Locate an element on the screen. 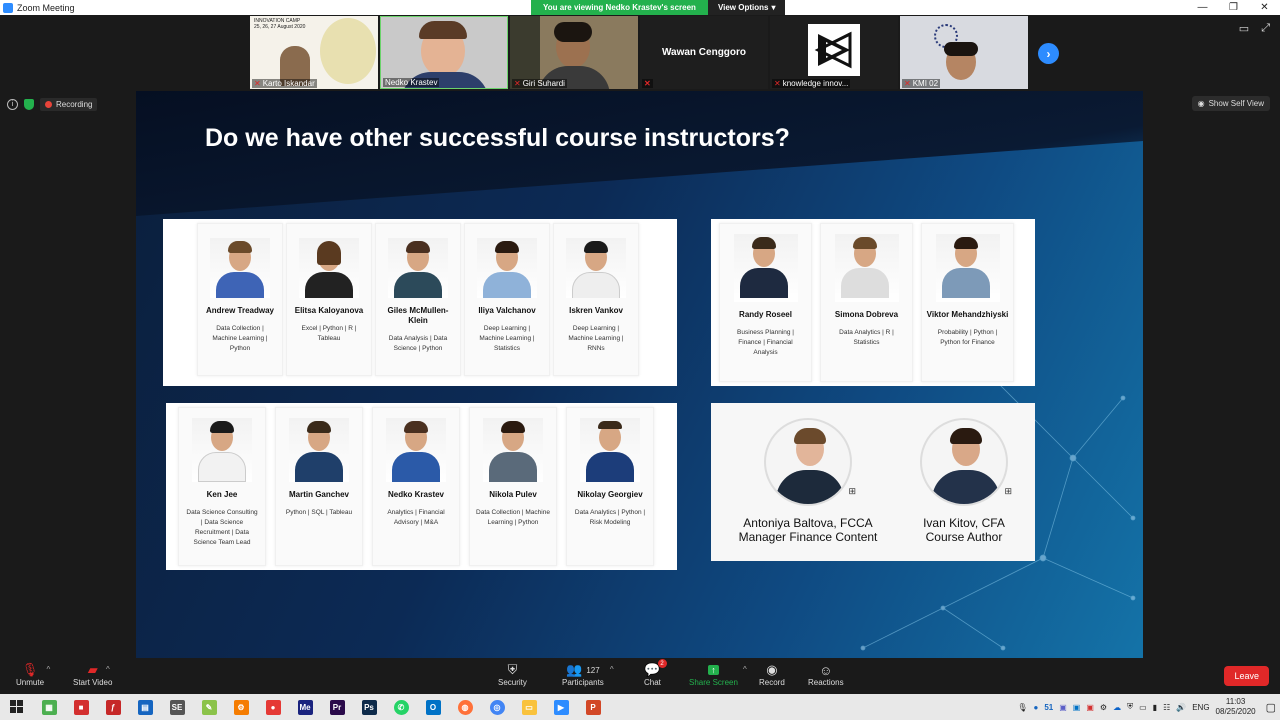  clock-time: 11:03 is located at coordinates (1235, 701).